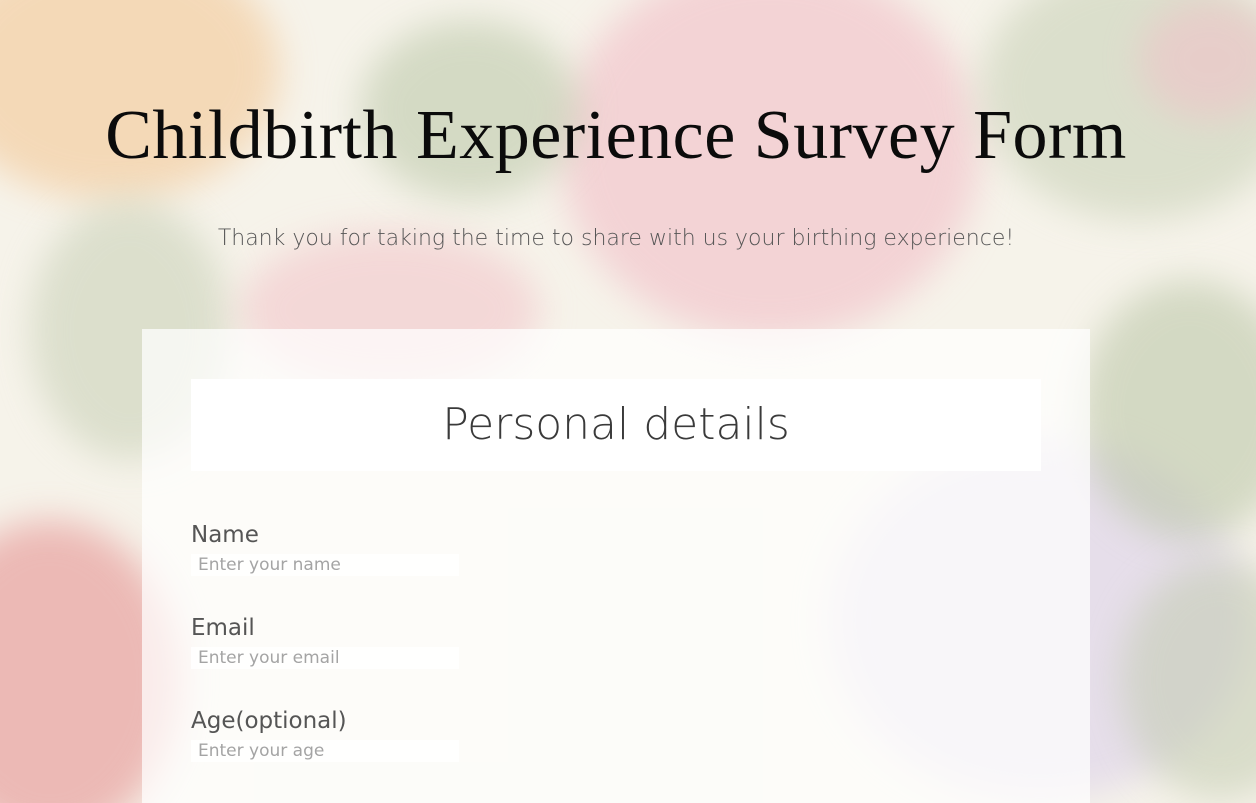  Describe the element at coordinates (325, 565) in the screenshot. I see `name-input` at that location.